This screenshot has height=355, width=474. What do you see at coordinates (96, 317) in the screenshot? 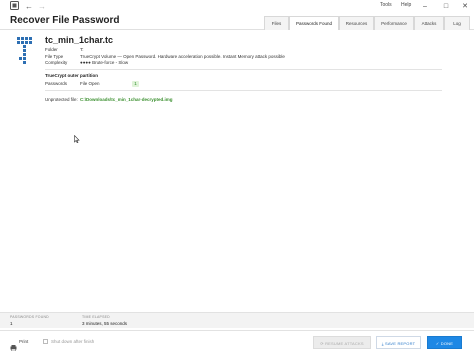
I see `time-elapsed-label: TIME ELAPSED` at bounding box center [96, 317].